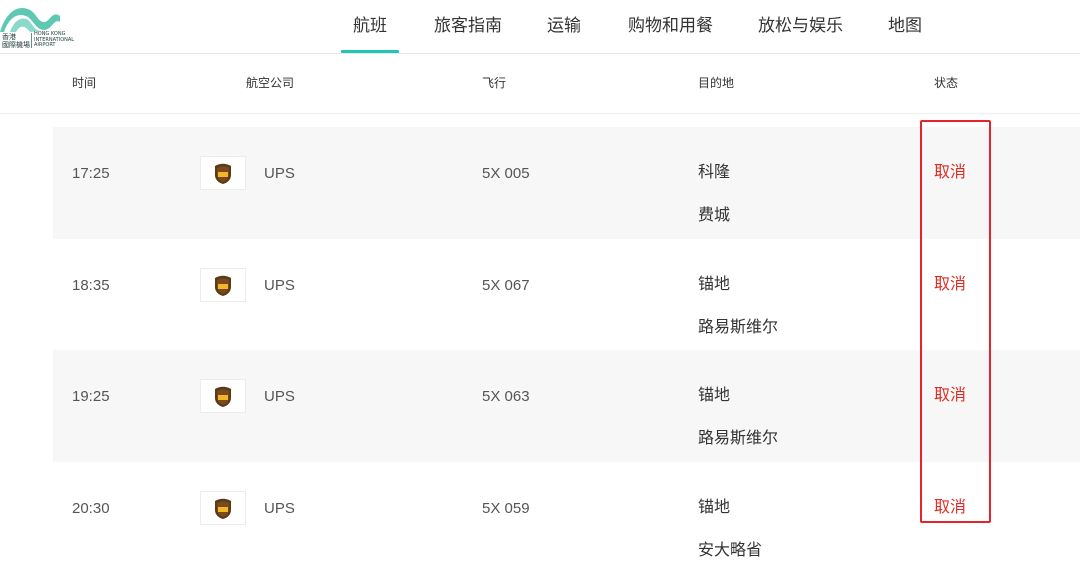 The width and height of the screenshot is (1080, 565). I want to click on flight-time: 20:30, so click(91, 508).